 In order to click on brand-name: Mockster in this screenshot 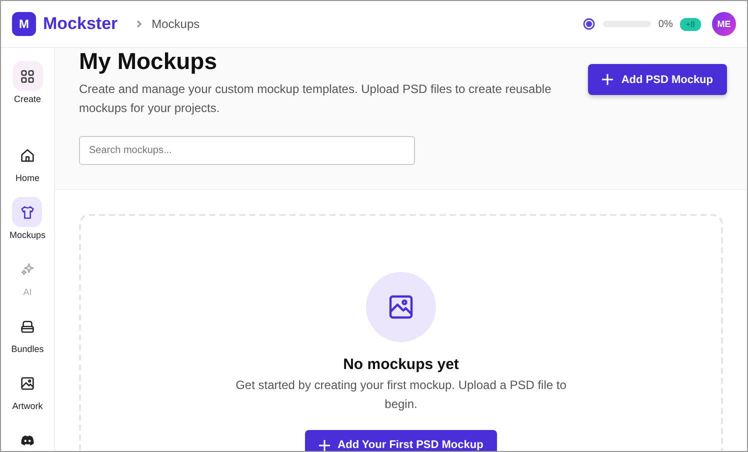, I will do `click(80, 24)`.